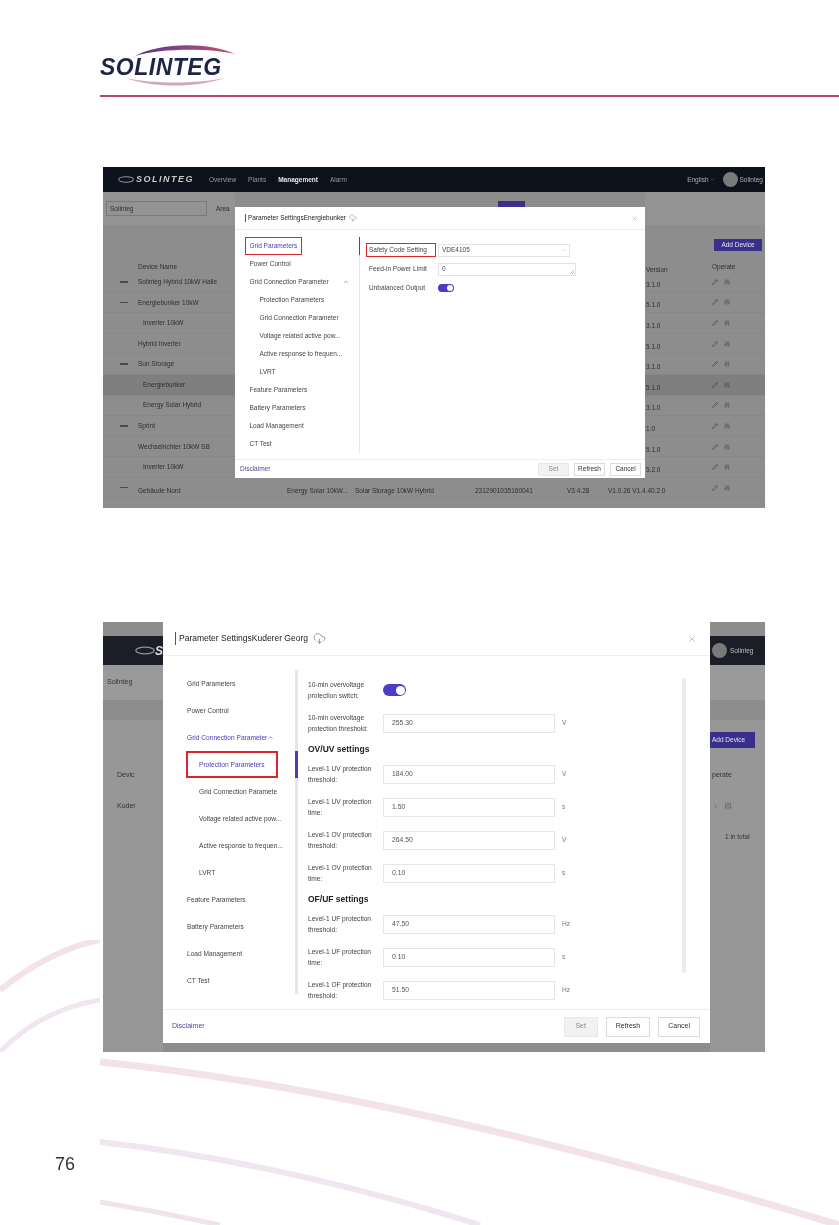 This screenshot has width=839, height=1225. Describe the element at coordinates (737, 682) in the screenshot. I see `filter-bar` at that location.